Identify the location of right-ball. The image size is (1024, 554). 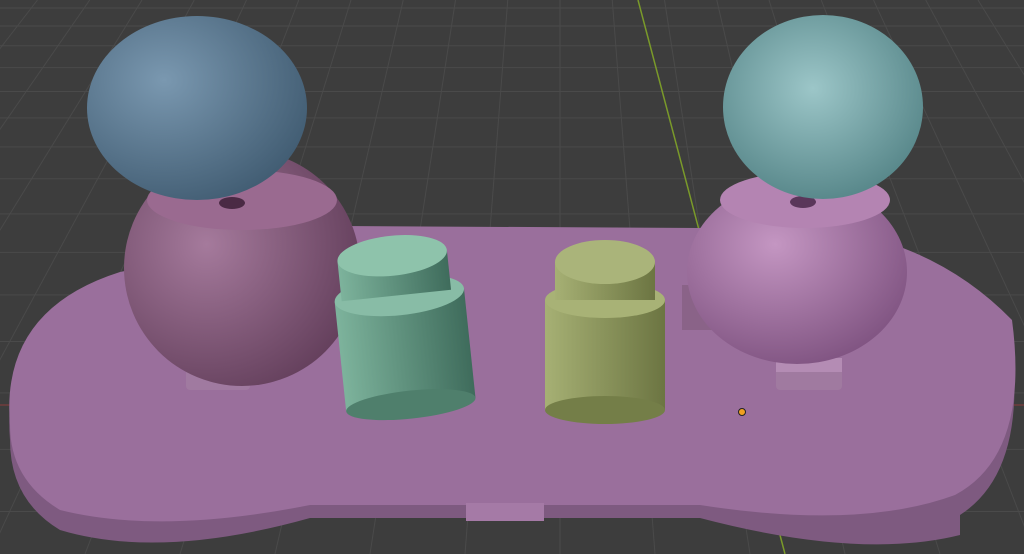
(823, 107).